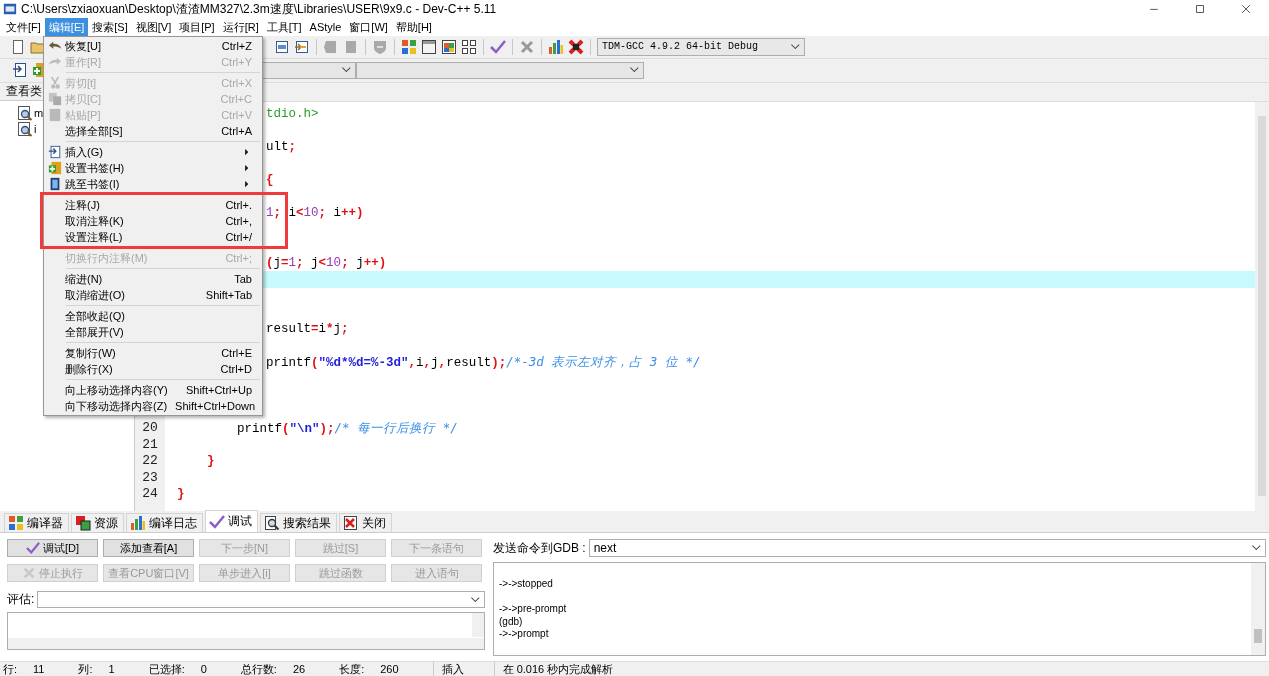 The height and width of the screenshot is (676, 1269). What do you see at coordinates (261, 600) in the screenshot?
I see `evaluate-field` at bounding box center [261, 600].